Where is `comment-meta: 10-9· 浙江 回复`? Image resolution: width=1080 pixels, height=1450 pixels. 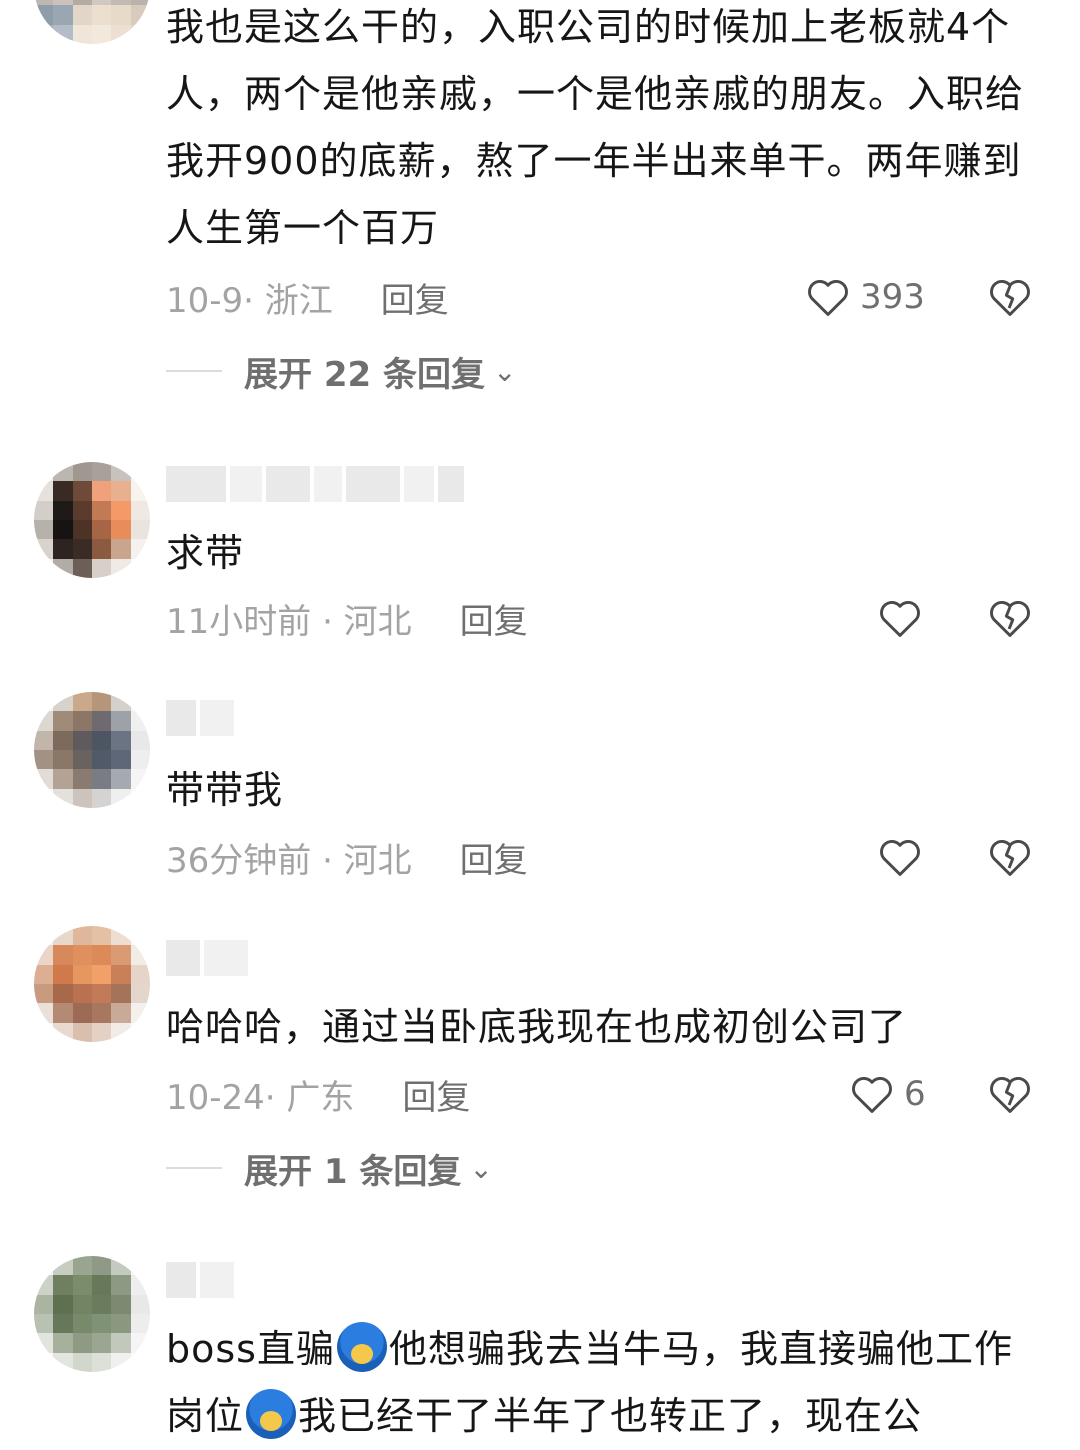 comment-meta: 10-9· 浙江 回复 is located at coordinates (307, 297).